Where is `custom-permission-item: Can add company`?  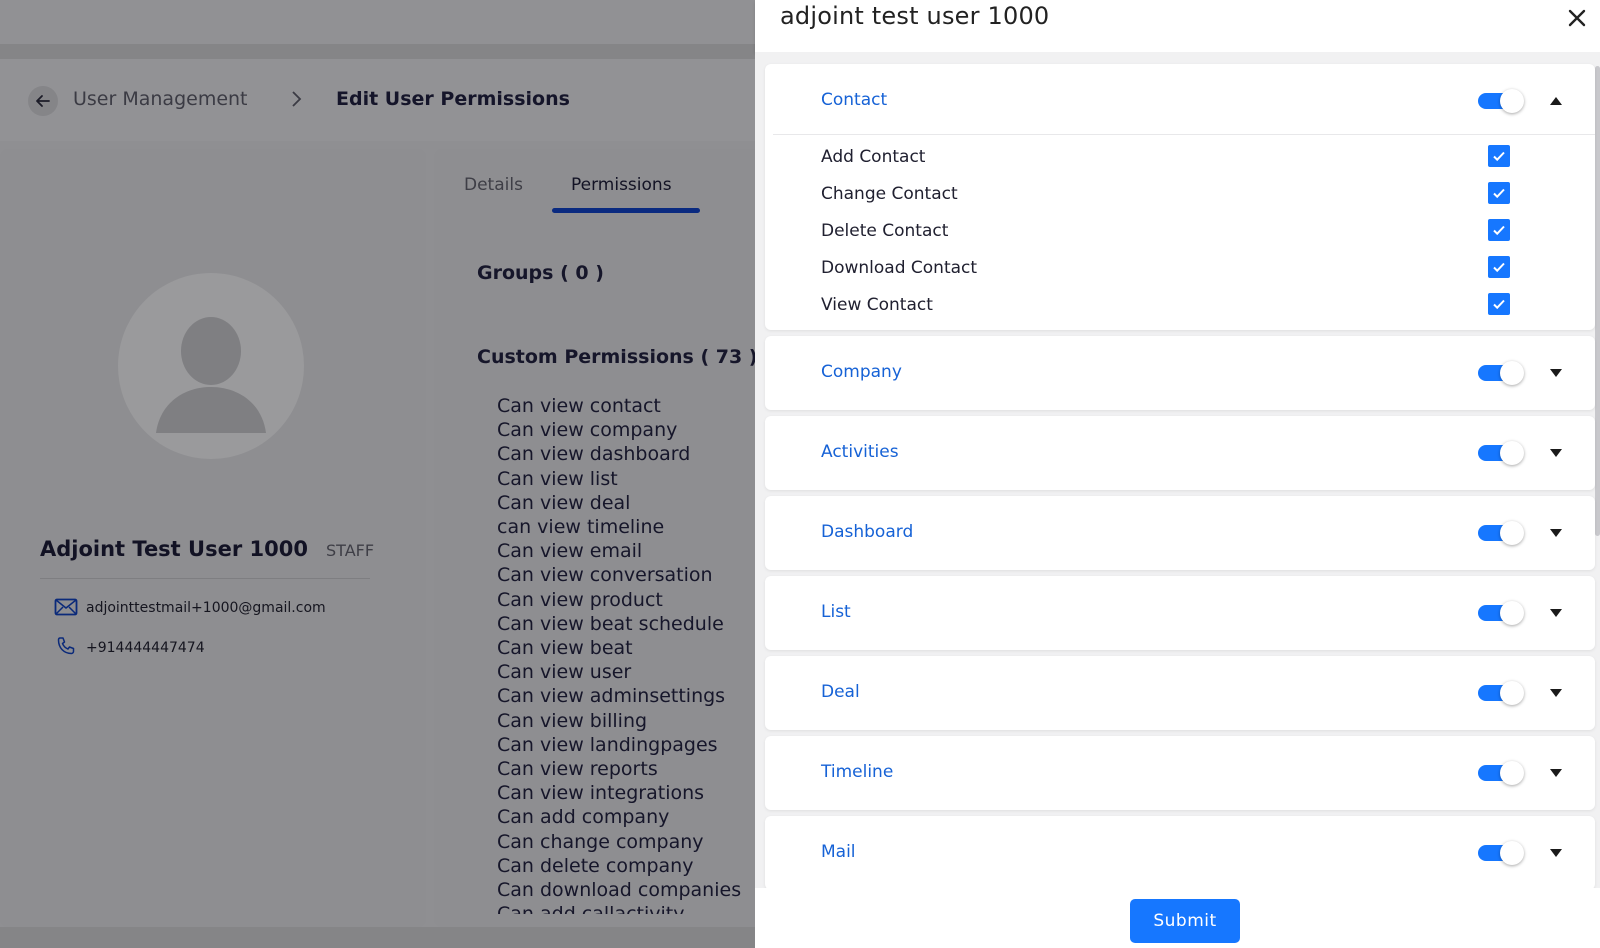
custom-permission-item: Can add company is located at coordinates (583, 817).